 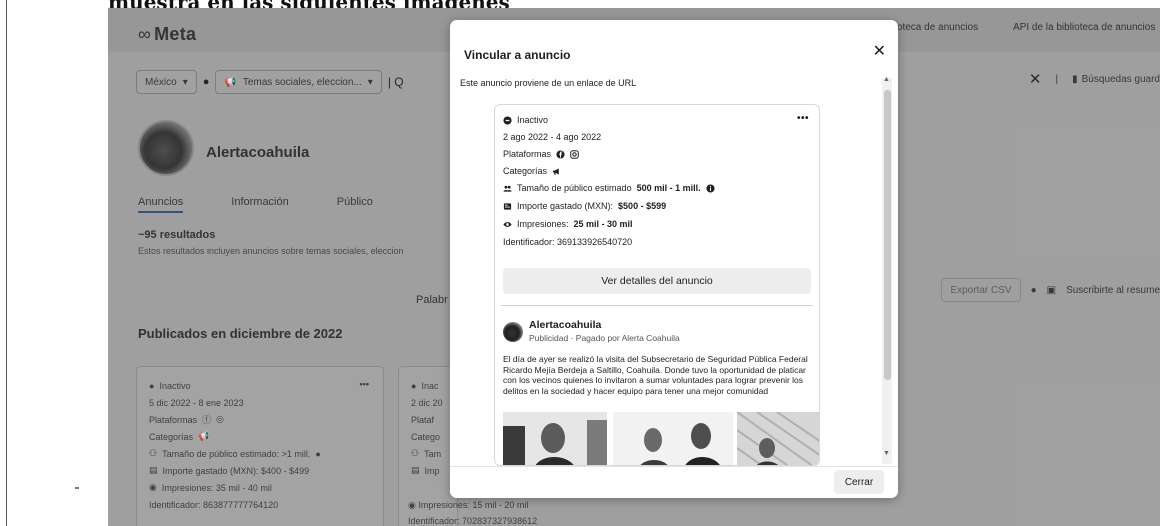 What do you see at coordinates (555, 171) in the screenshot?
I see `megaphone-icon` at bounding box center [555, 171].